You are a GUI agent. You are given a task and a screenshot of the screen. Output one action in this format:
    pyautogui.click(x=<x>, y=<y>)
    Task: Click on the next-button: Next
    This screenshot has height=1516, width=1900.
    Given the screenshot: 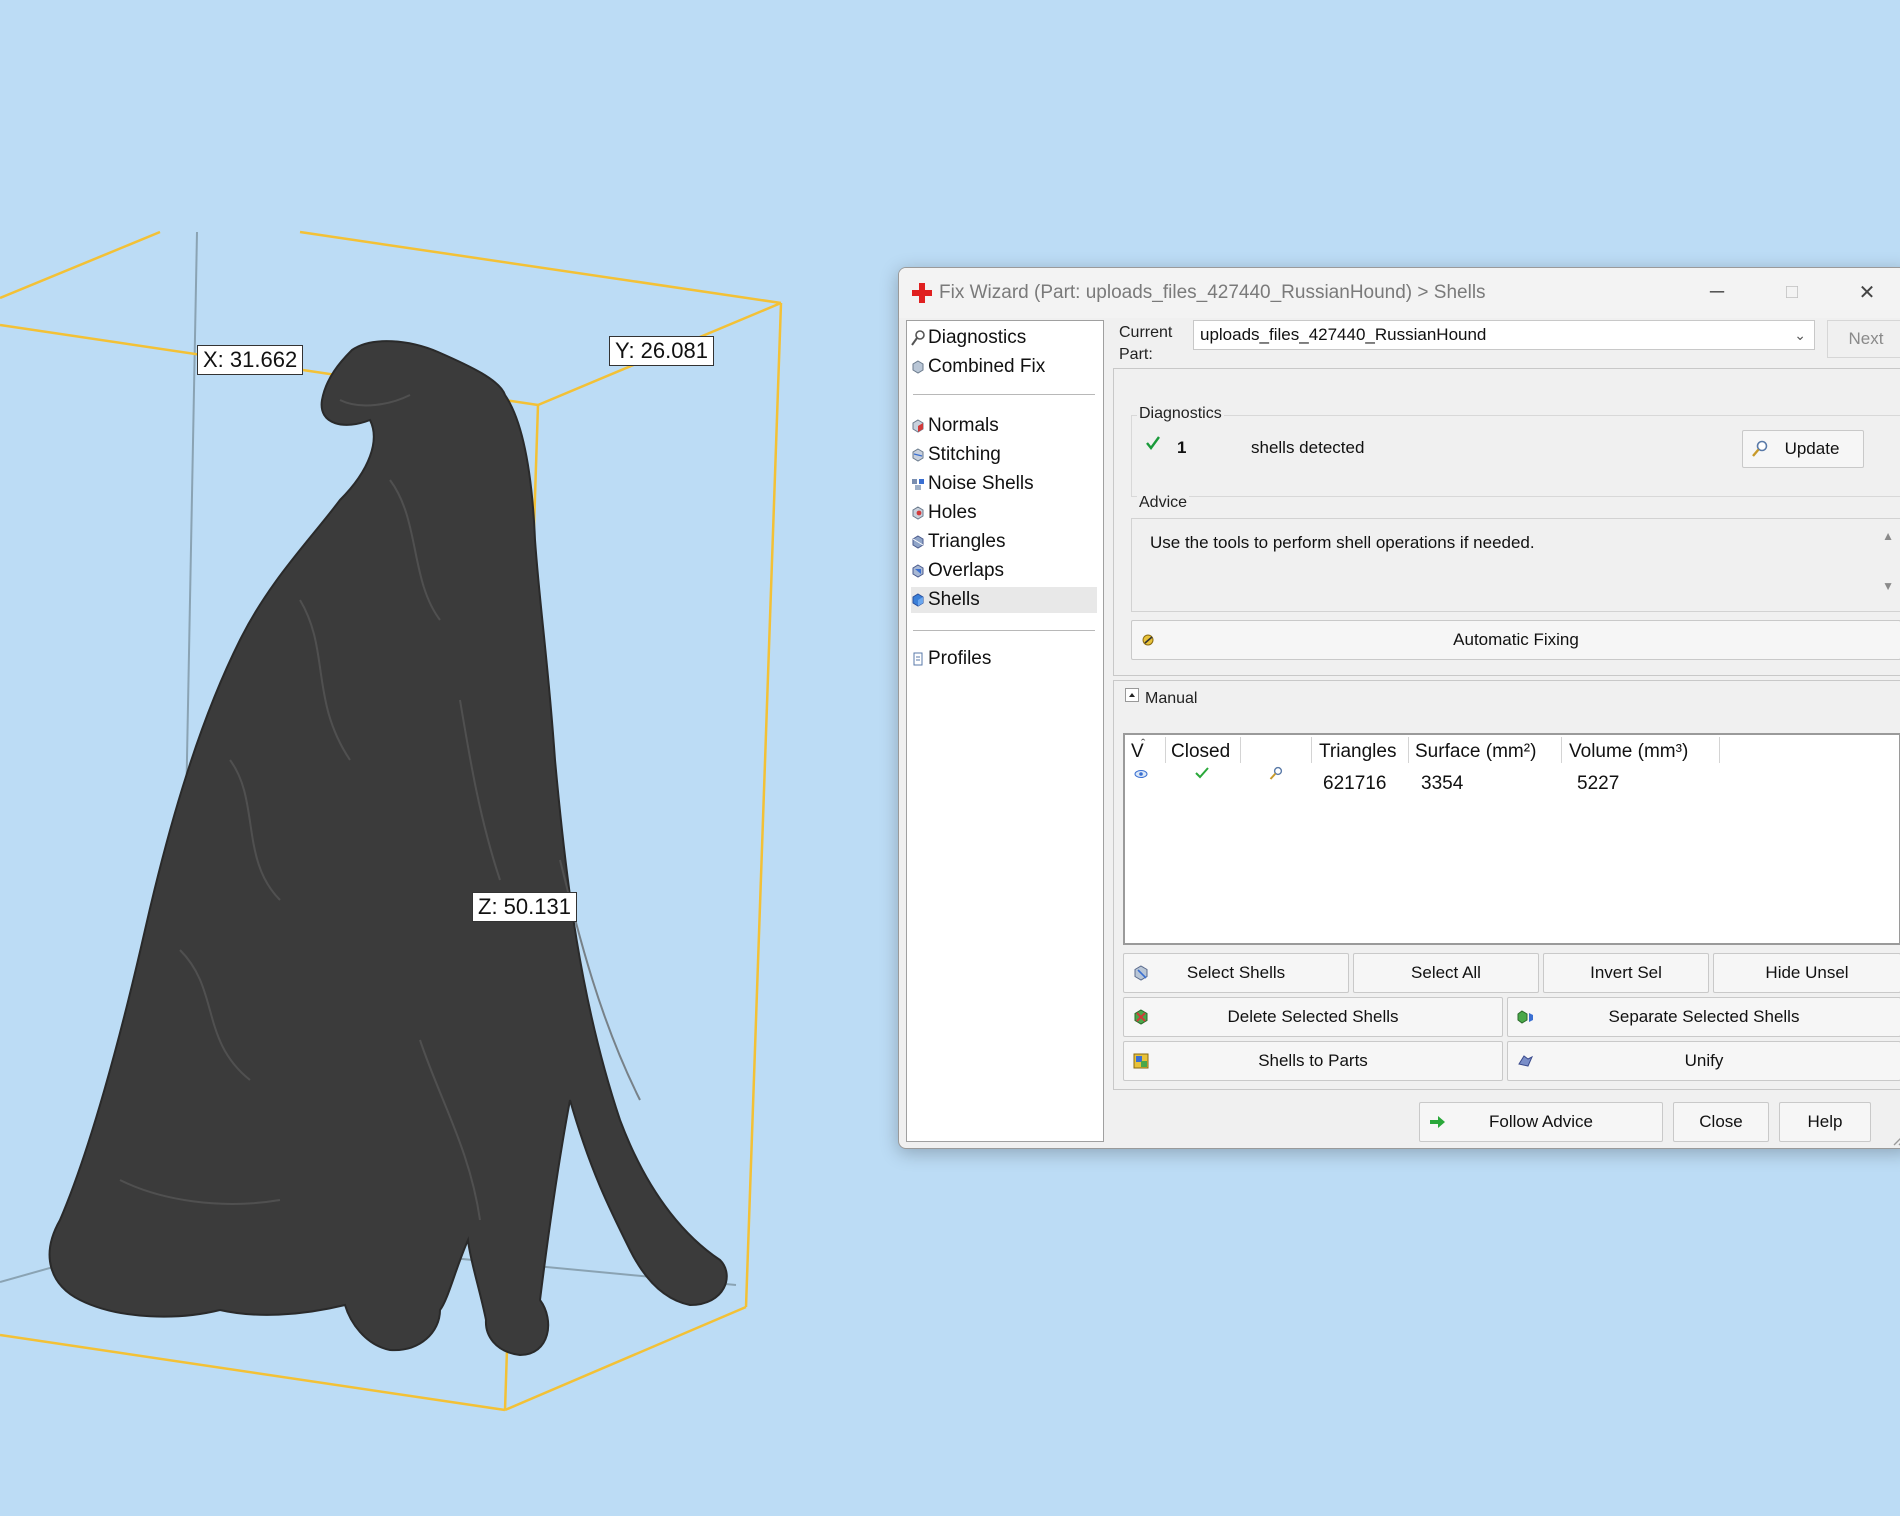 What is the action you would take?
    pyautogui.click(x=1863, y=339)
    